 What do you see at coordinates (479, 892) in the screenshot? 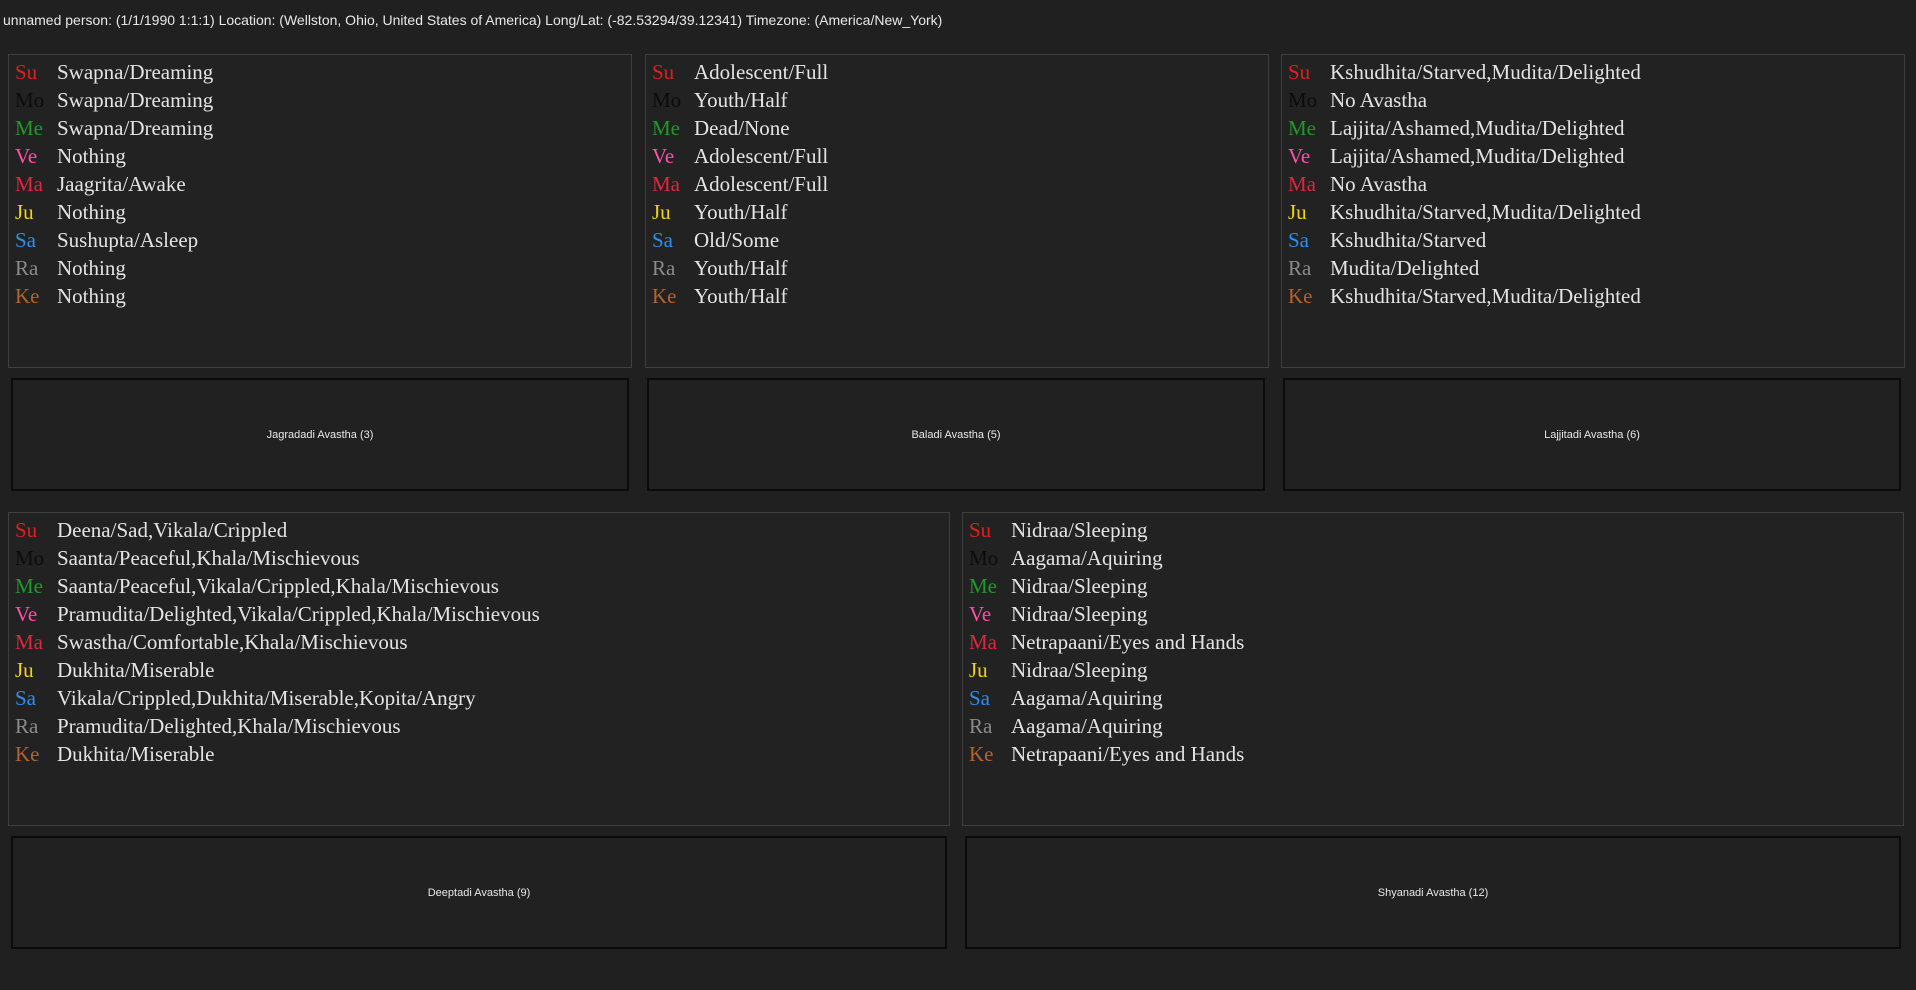
I see `deeptadi-avastha-button: Deeptadi Avastha (9)` at bounding box center [479, 892].